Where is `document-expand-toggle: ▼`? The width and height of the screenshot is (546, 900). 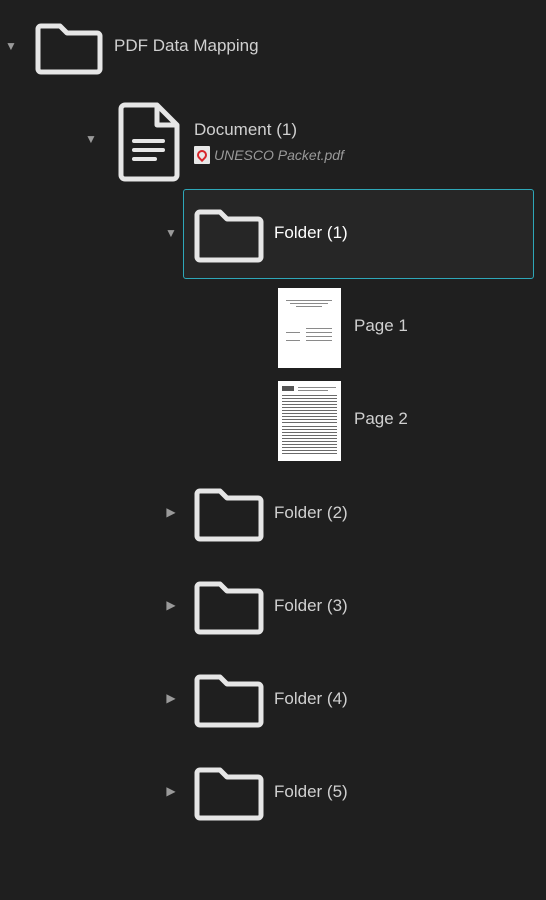 document-expand-toggle: ▼ is located at coordinates (91, 139).